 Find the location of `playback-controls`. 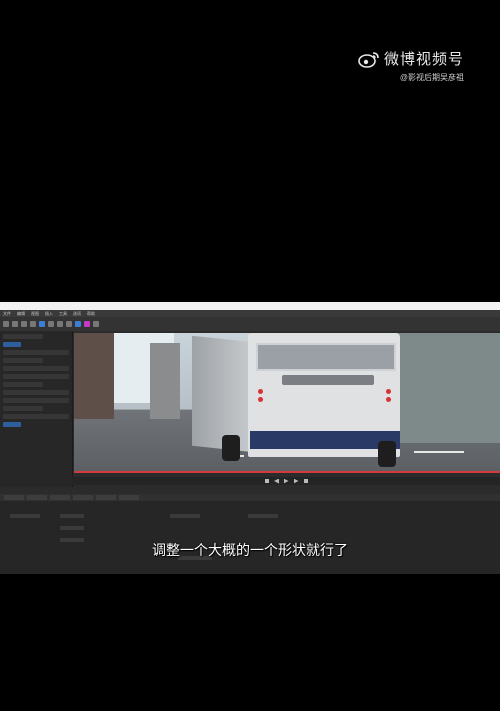

playback-controls is located at coordinates (286, 481).